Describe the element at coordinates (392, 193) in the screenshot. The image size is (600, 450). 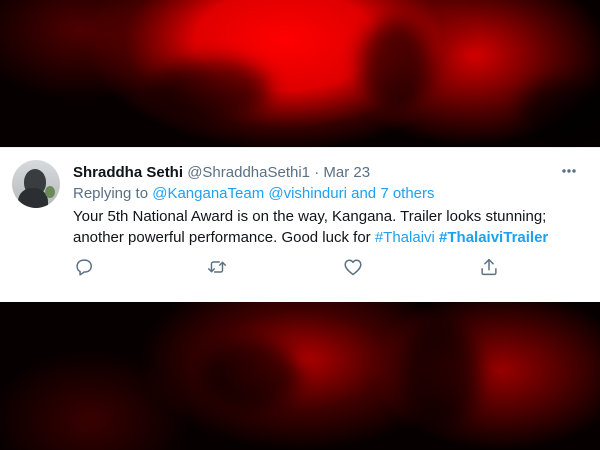
I see `others-link: and 7 others` at that location.